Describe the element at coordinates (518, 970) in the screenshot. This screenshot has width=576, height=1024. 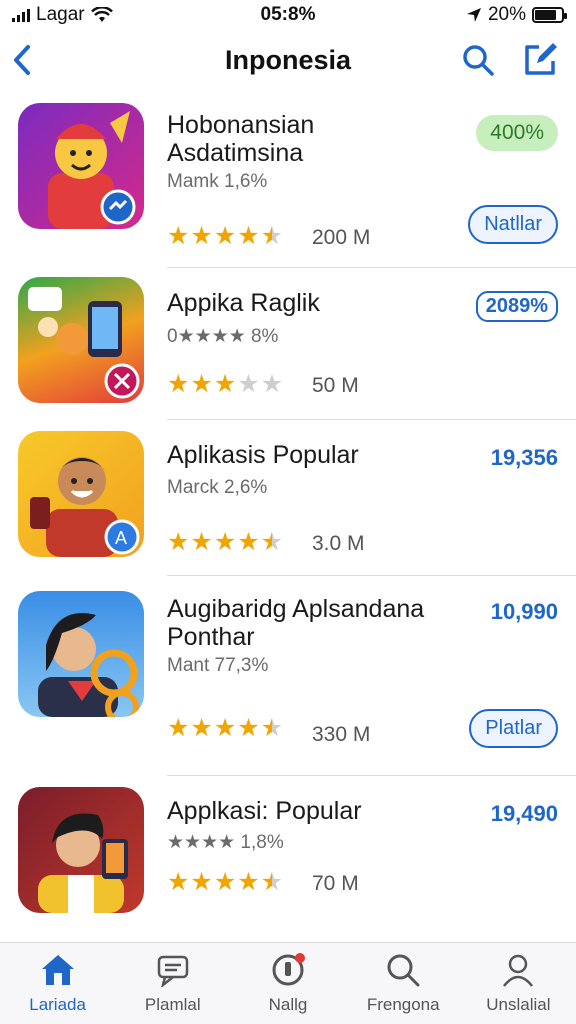
I see `profile-icon` at that location.